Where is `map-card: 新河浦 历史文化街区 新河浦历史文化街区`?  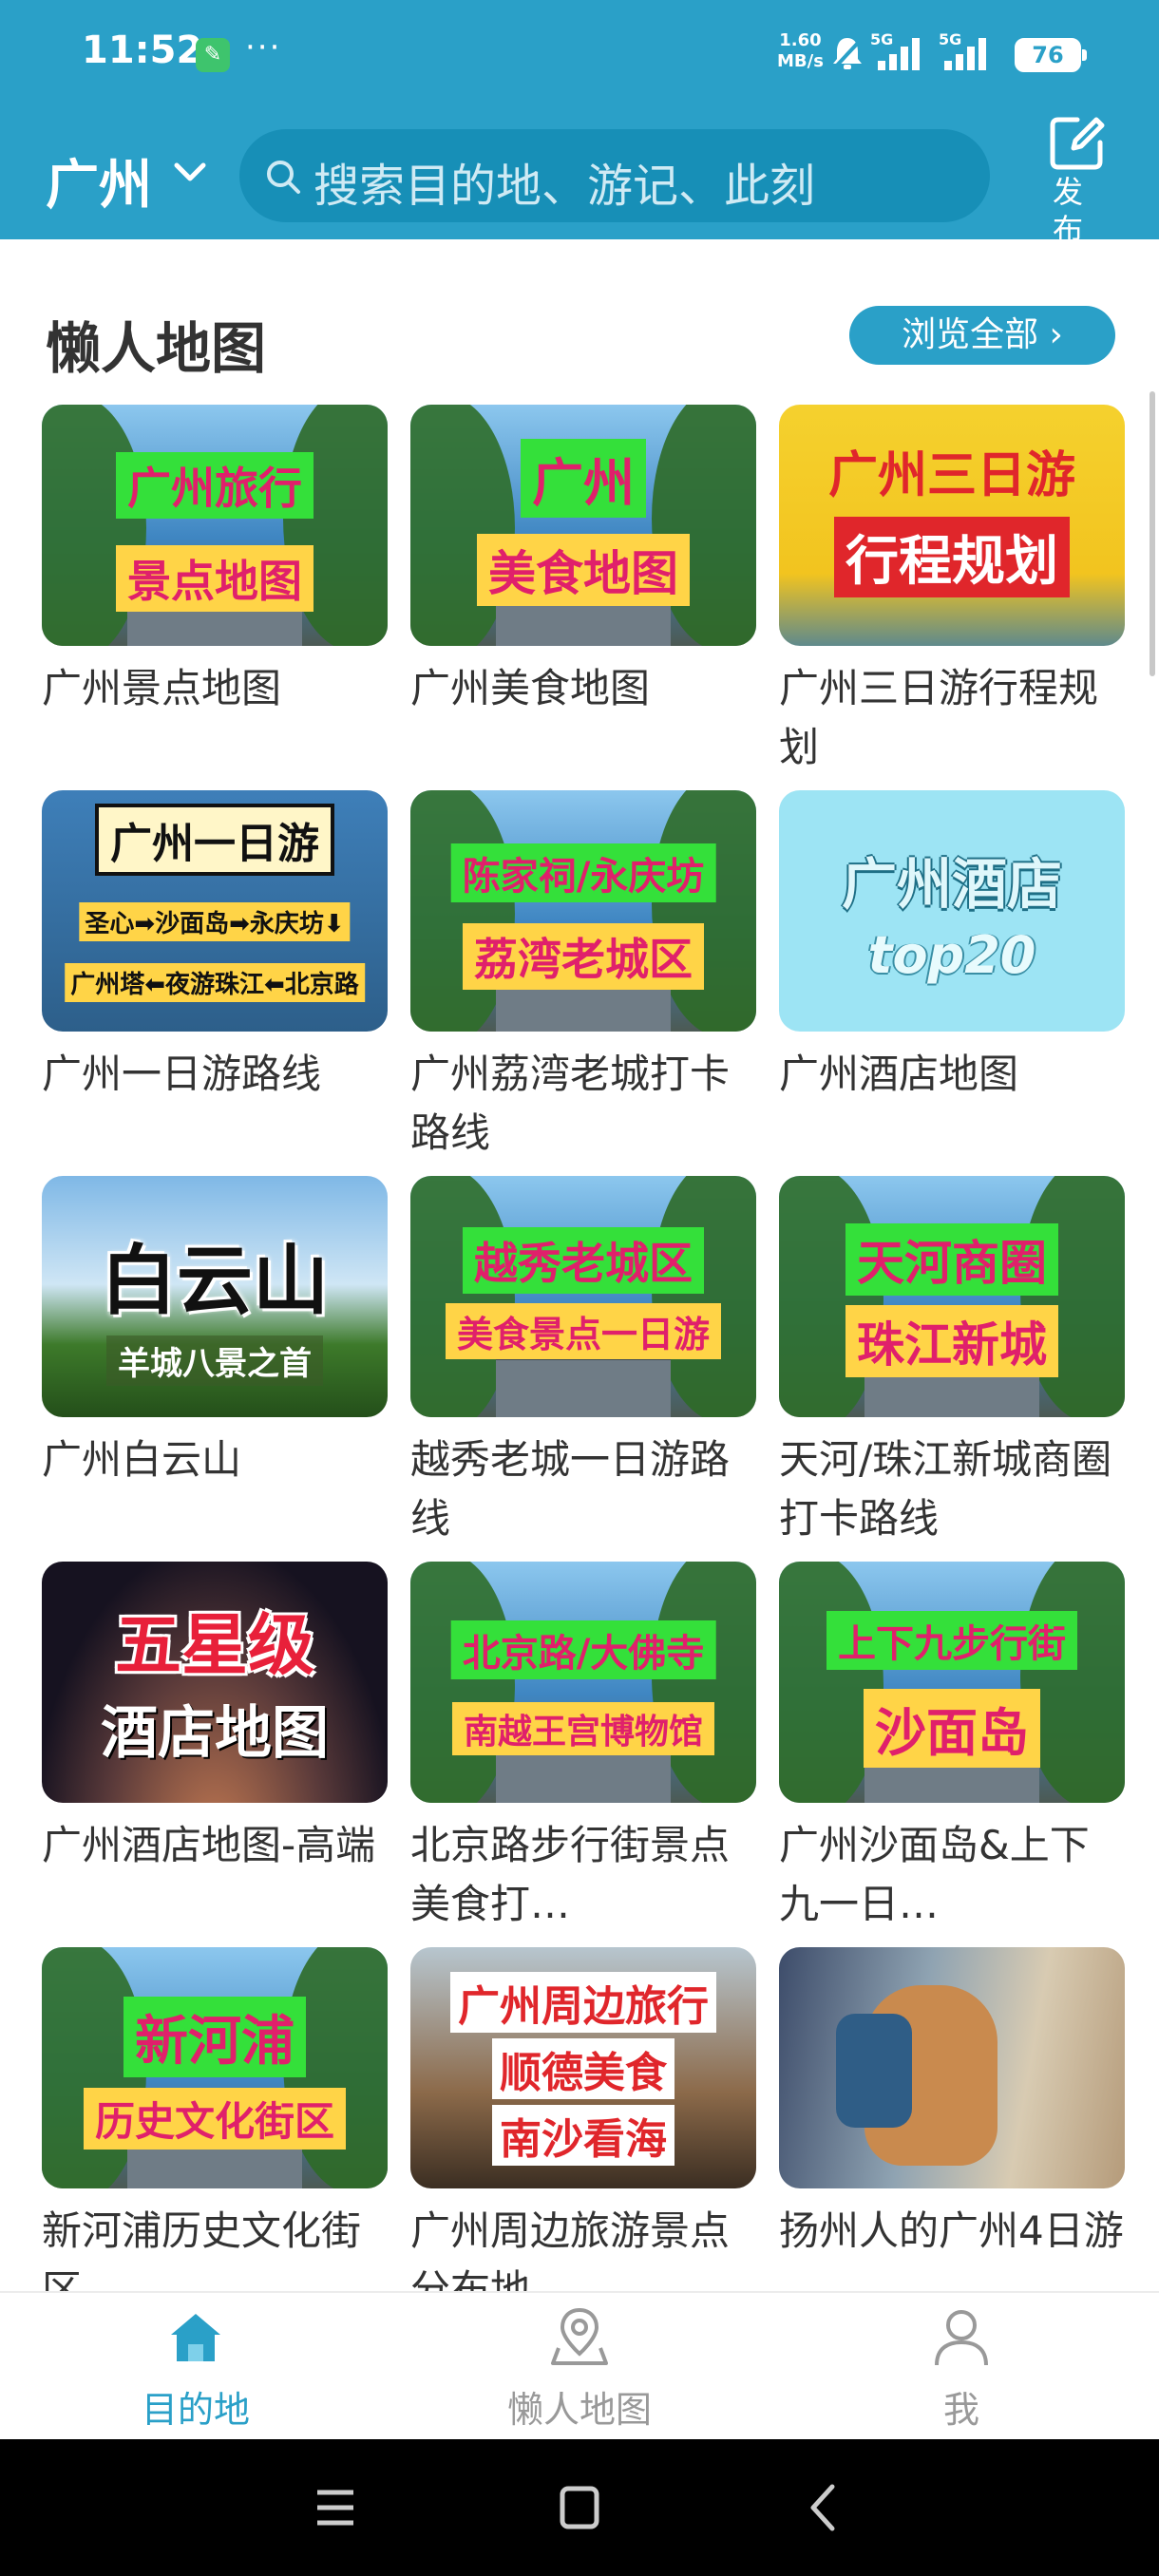 map-card: 新河浦 历史文化街区 新河浦历史文化街区 is located at coordinates (215, 2119).